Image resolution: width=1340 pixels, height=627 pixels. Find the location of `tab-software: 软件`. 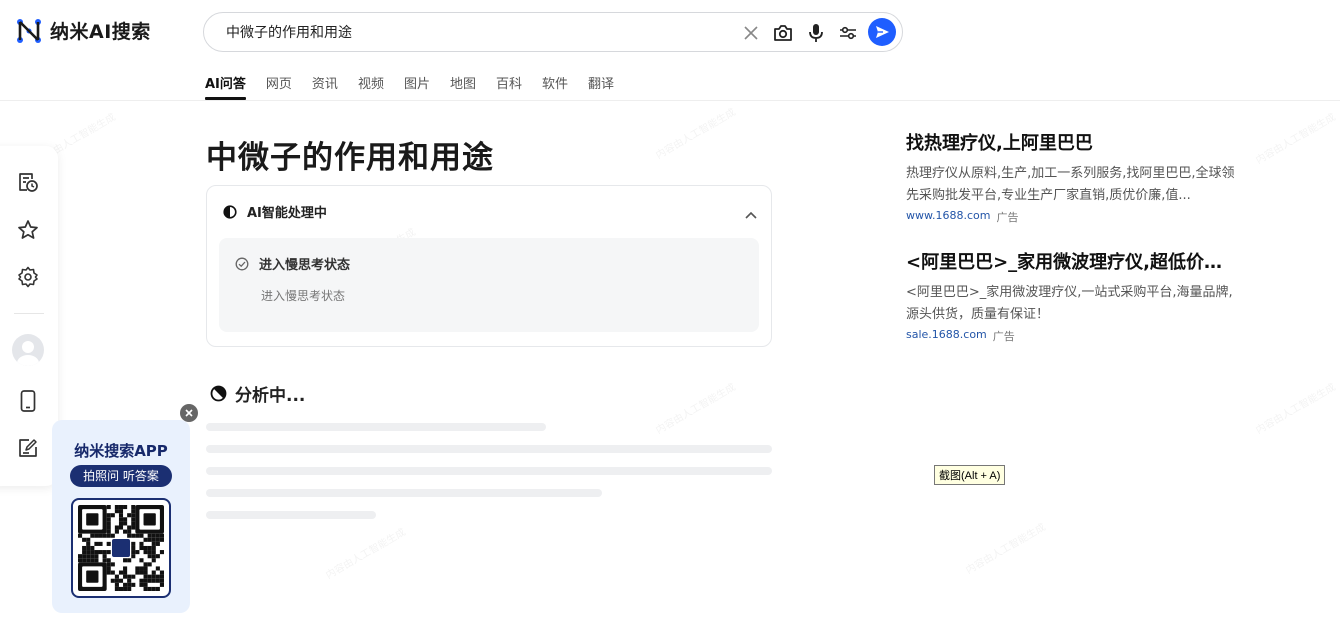

tab-software: 软件 is located at coordinates (555, 86).